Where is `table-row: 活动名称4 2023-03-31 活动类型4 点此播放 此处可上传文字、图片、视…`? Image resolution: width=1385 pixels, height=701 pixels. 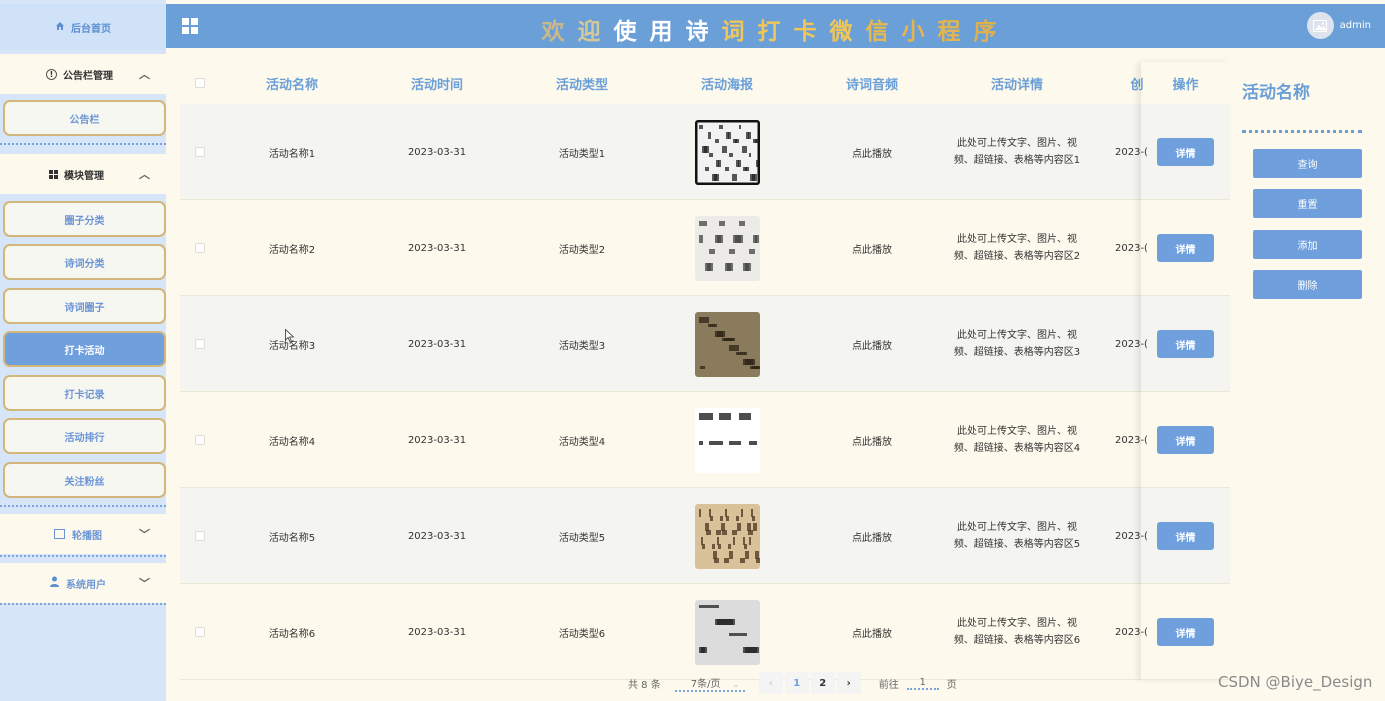
table-row: 活动名称4 2023-03-31 活动类型4 点此播放 此处可上传文字、图片、视… is located at coordinates (705, 440).